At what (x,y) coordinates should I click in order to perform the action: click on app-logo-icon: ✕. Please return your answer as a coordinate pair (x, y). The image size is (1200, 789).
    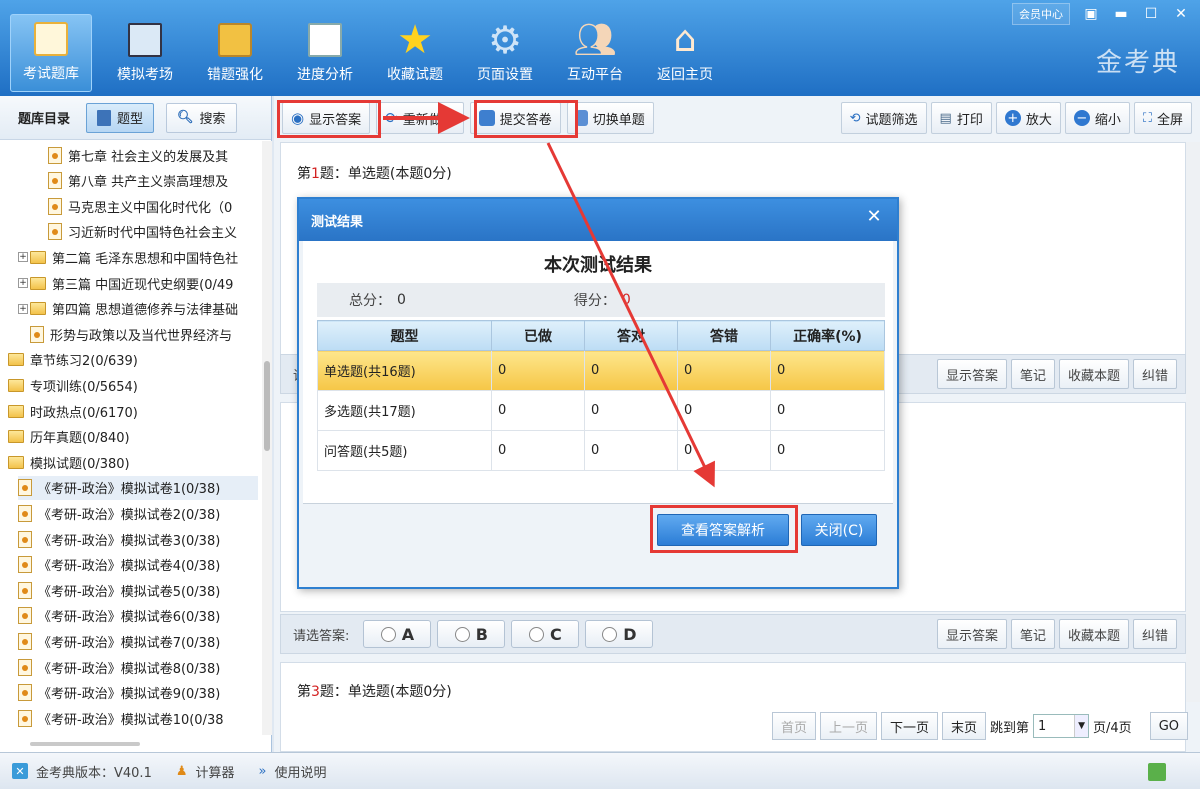
    Looking at the image, I should click on (20, 771).